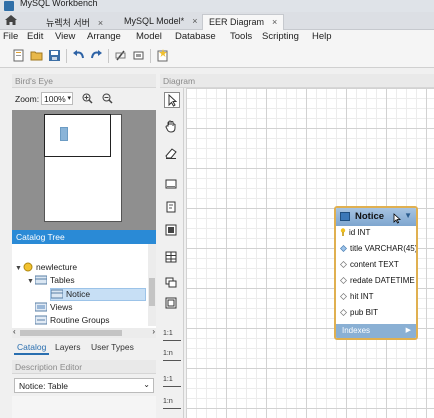  I want to click on description-object-select: Notice: Table ⌄, so click(84, 385).